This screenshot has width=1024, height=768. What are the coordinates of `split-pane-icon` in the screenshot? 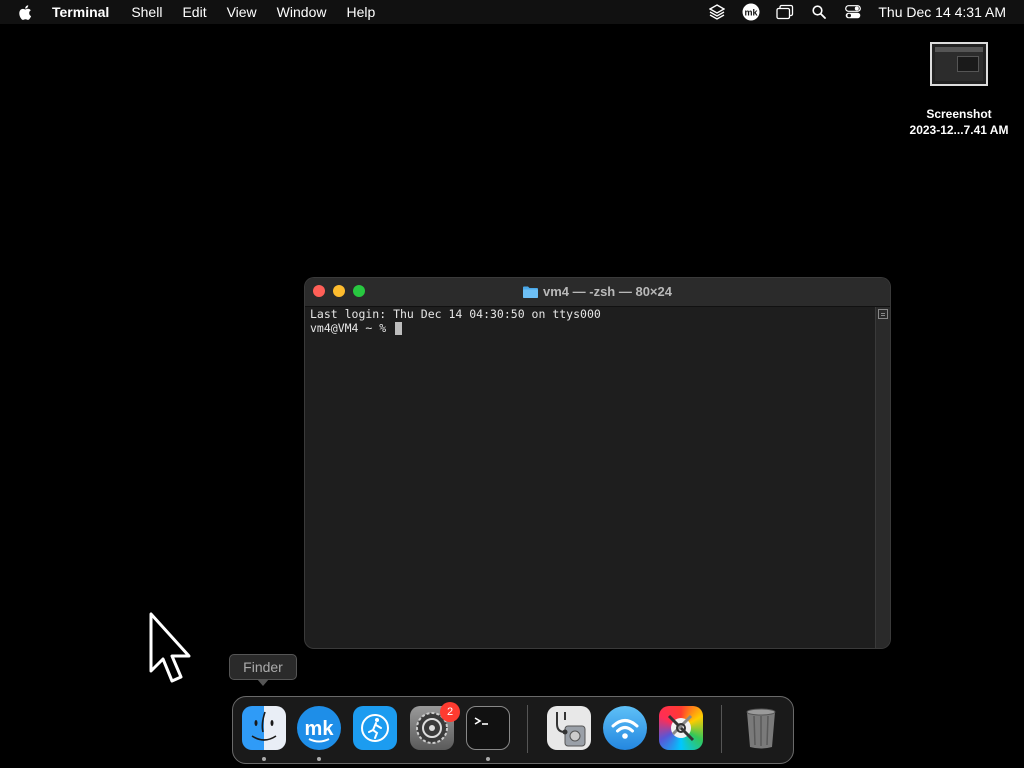 It's located at (883, 314).